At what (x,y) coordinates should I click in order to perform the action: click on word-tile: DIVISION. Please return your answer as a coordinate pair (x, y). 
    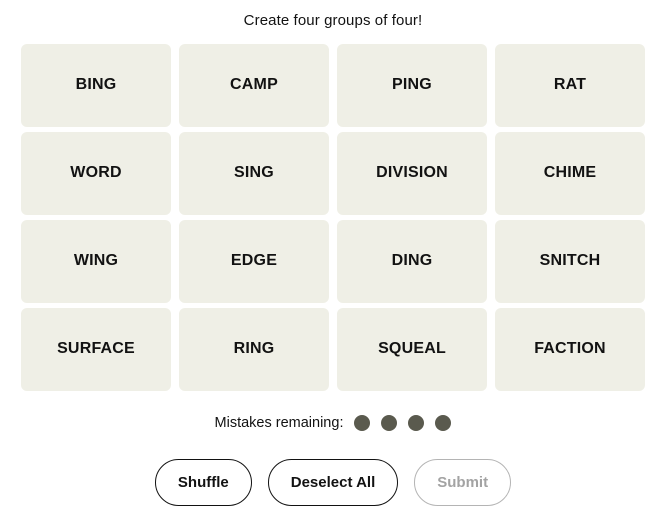
    Looking at the image, I should click on (412, 173).